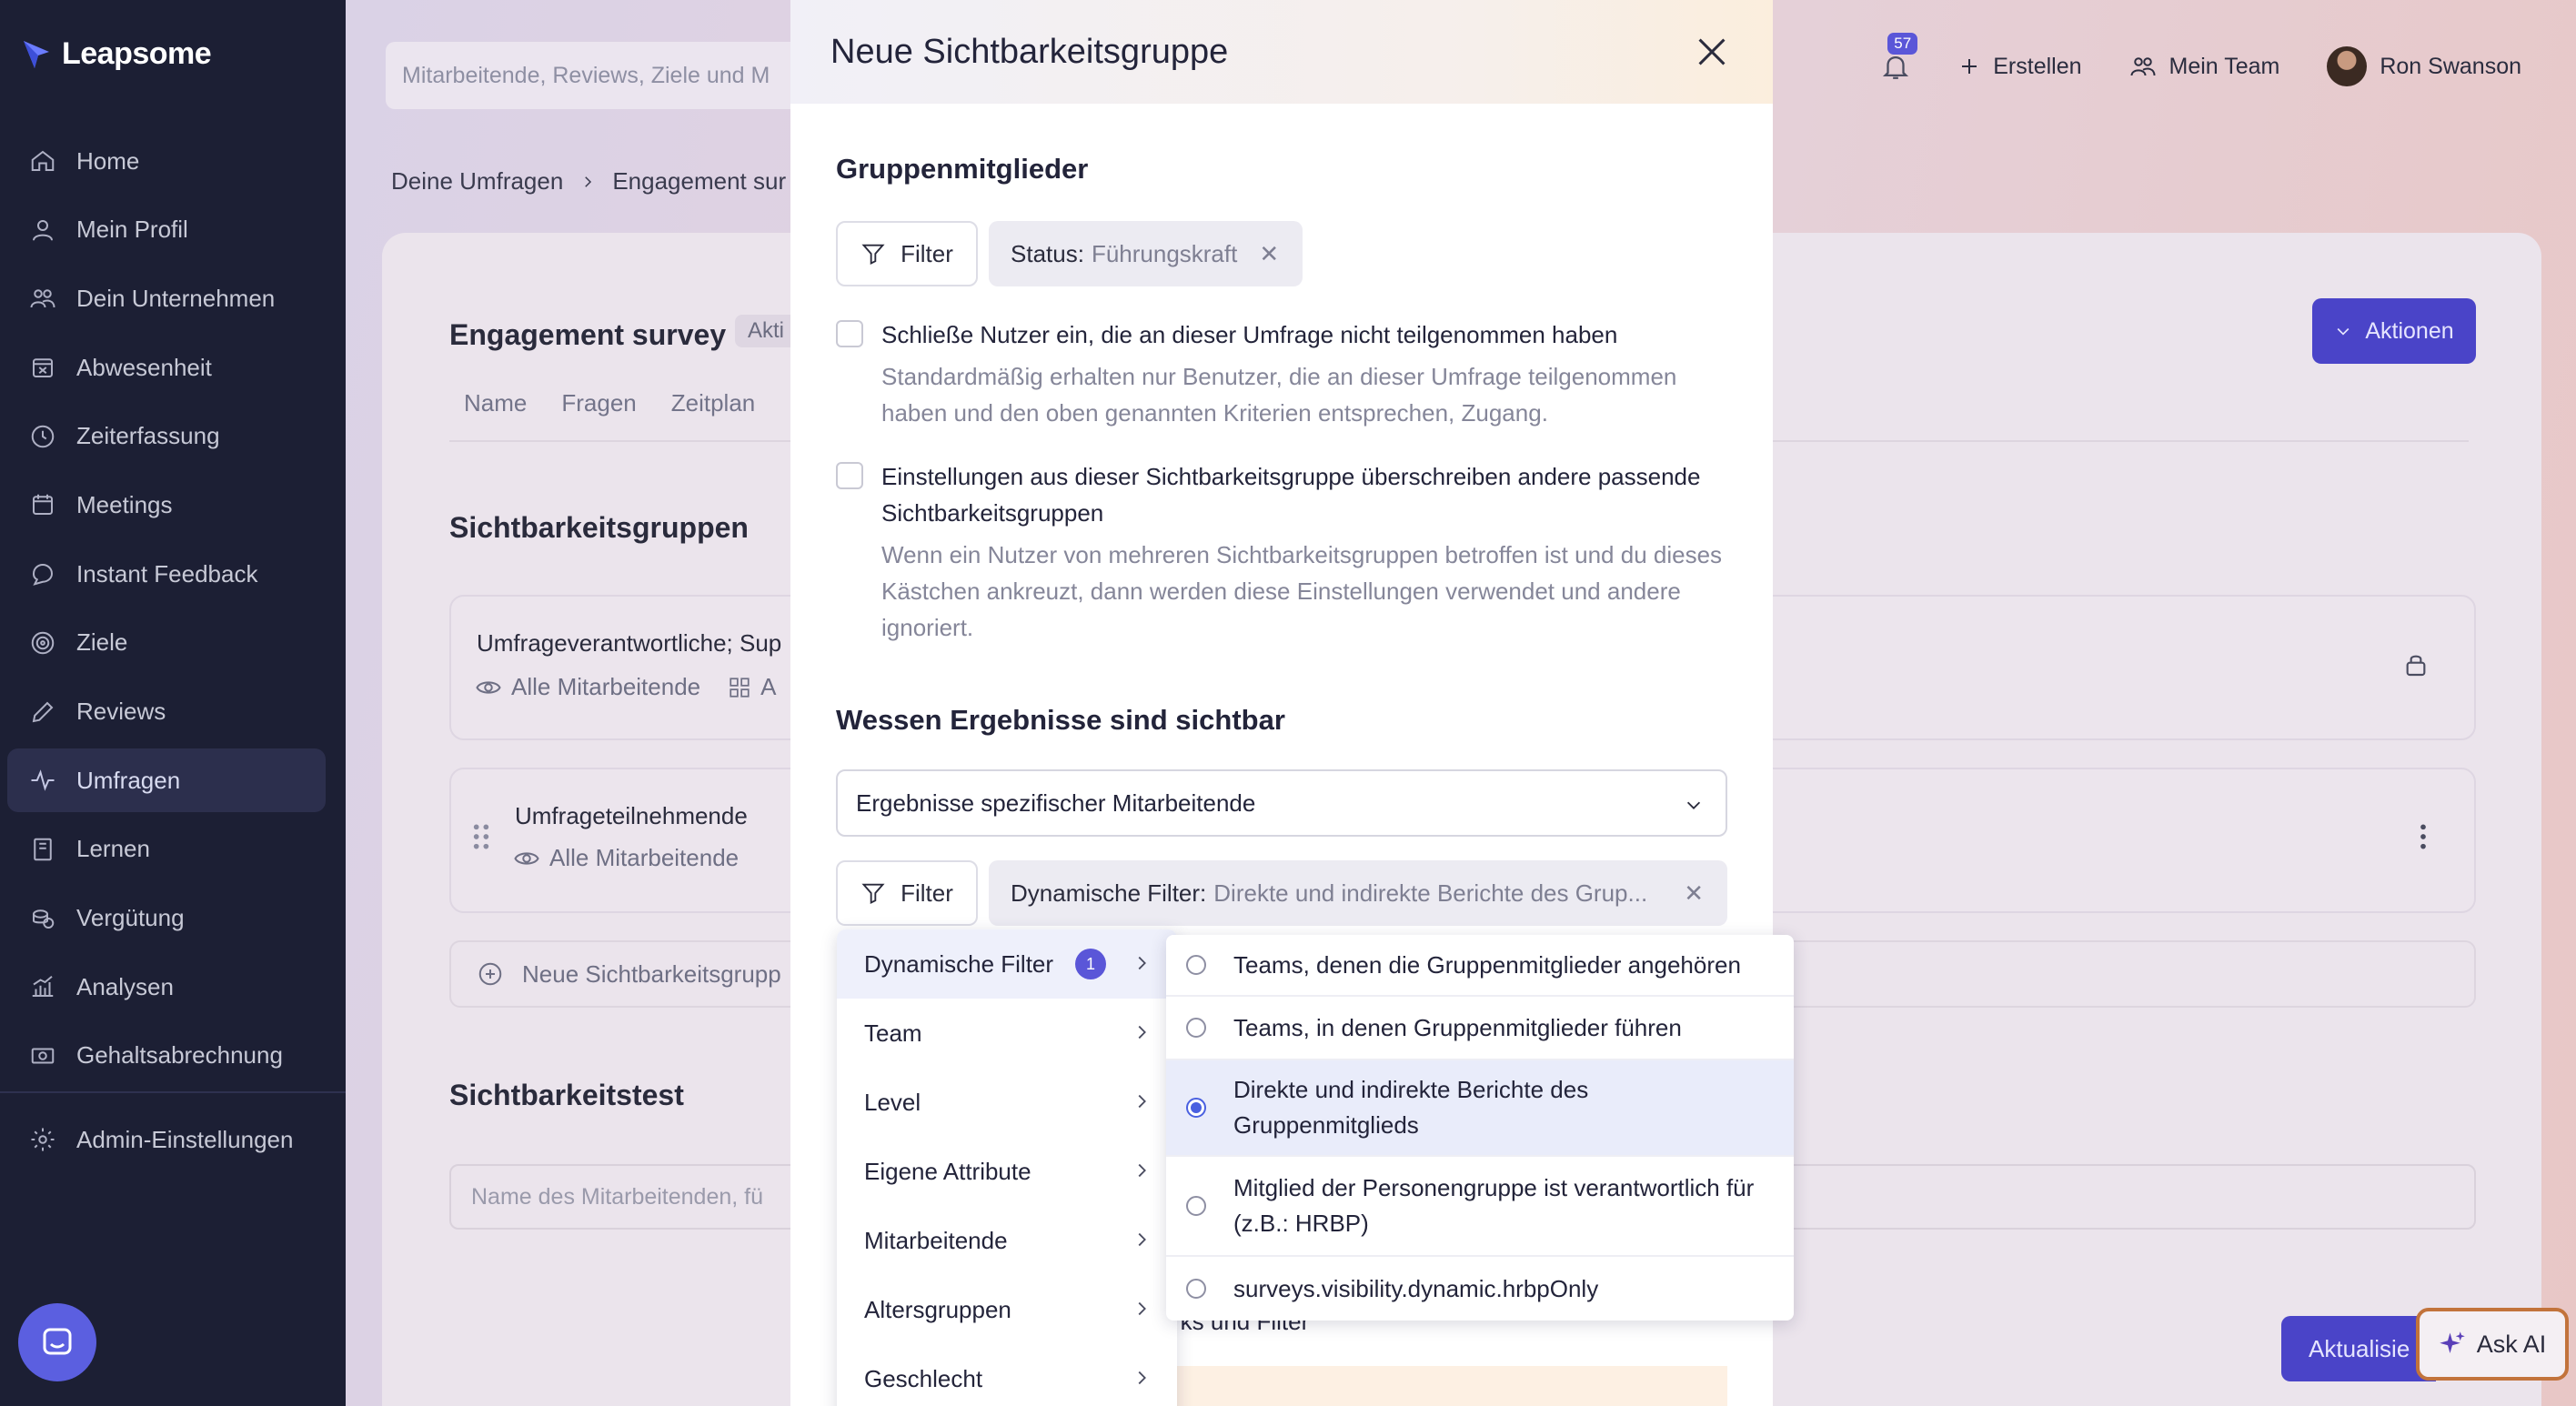  What do you see at coordinates (1416, 1288) in the screenshot?
I see `dynamic-option-label: surveys.visibility.dynamic.hrbpOnly` at bounding box center [1416, 1288].